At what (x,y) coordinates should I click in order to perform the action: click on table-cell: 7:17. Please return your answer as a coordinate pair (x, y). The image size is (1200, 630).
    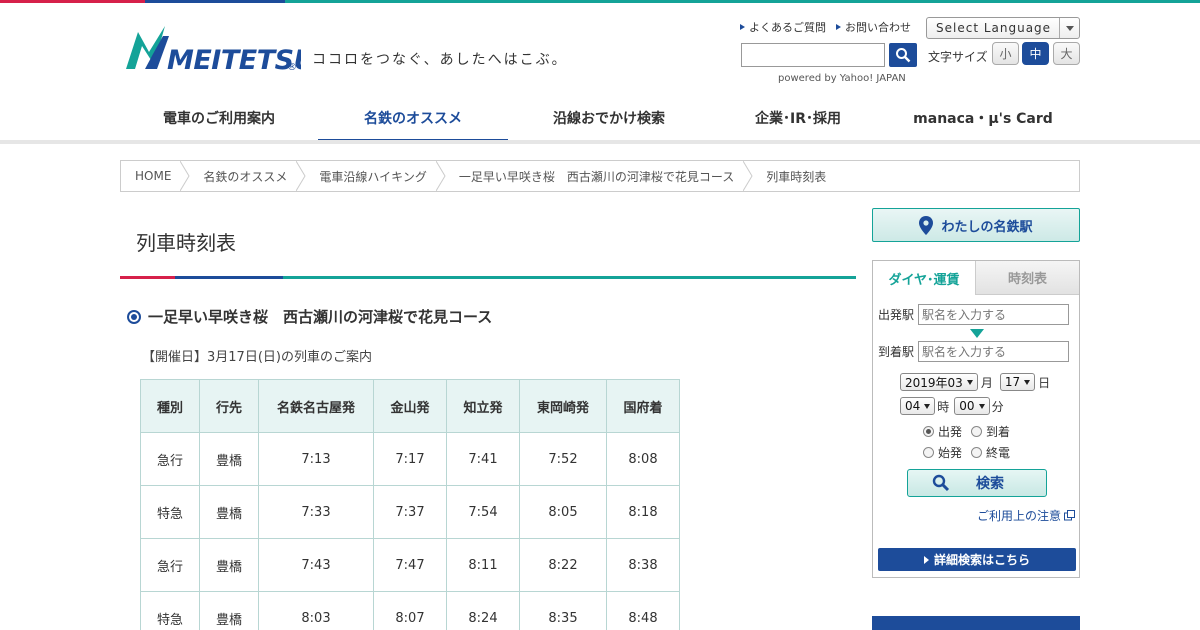
    Looking at the image, I should click on (410, 459).